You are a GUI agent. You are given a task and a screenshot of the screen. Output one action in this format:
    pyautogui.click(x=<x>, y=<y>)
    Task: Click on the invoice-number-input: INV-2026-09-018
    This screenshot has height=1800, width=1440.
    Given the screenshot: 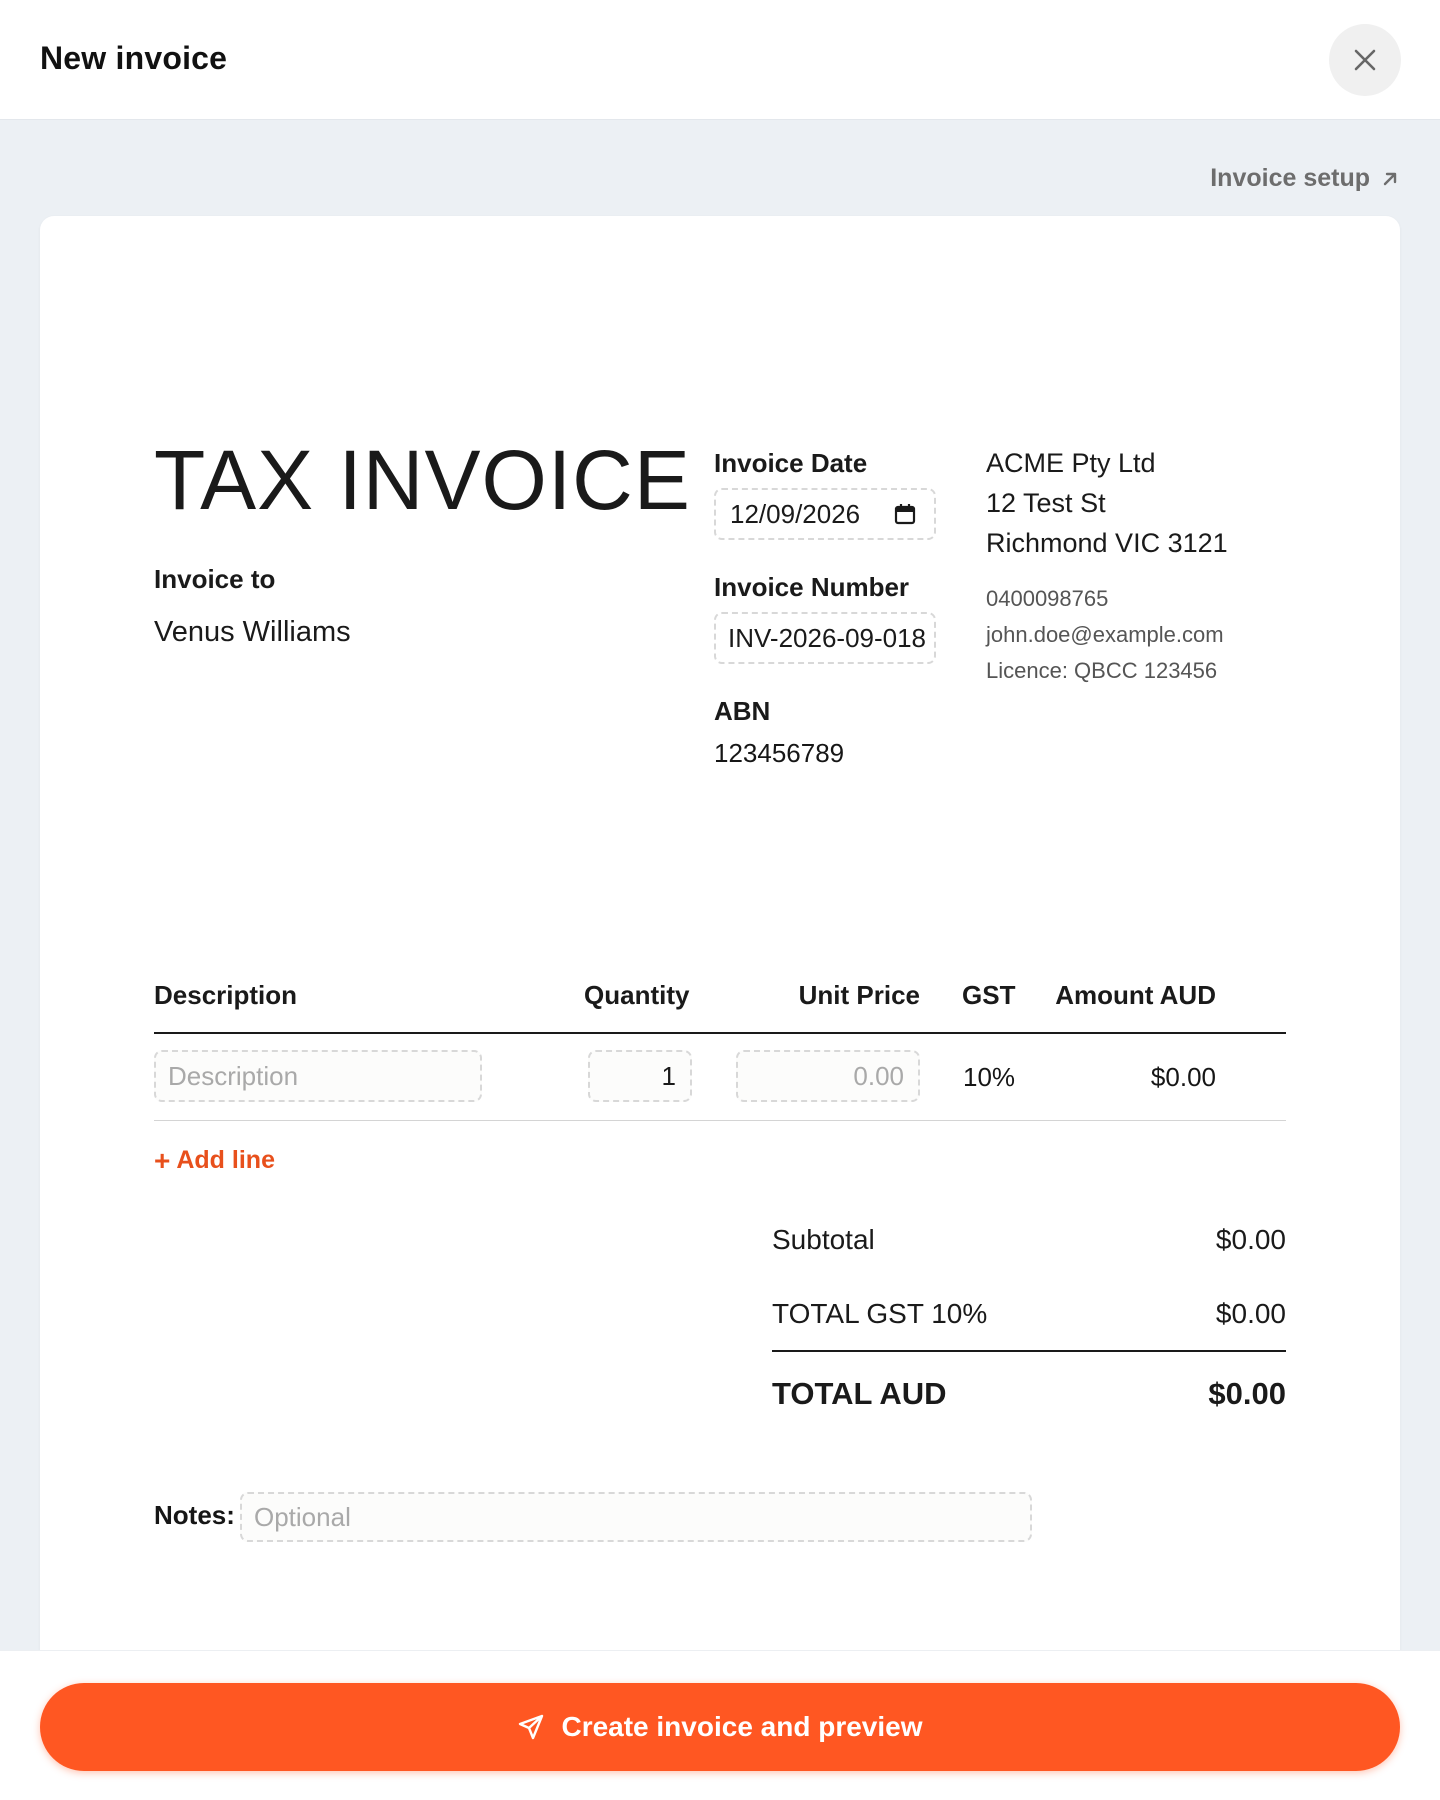 What is the action you would take?
    pyautogui.click(x=825, y=638)
    